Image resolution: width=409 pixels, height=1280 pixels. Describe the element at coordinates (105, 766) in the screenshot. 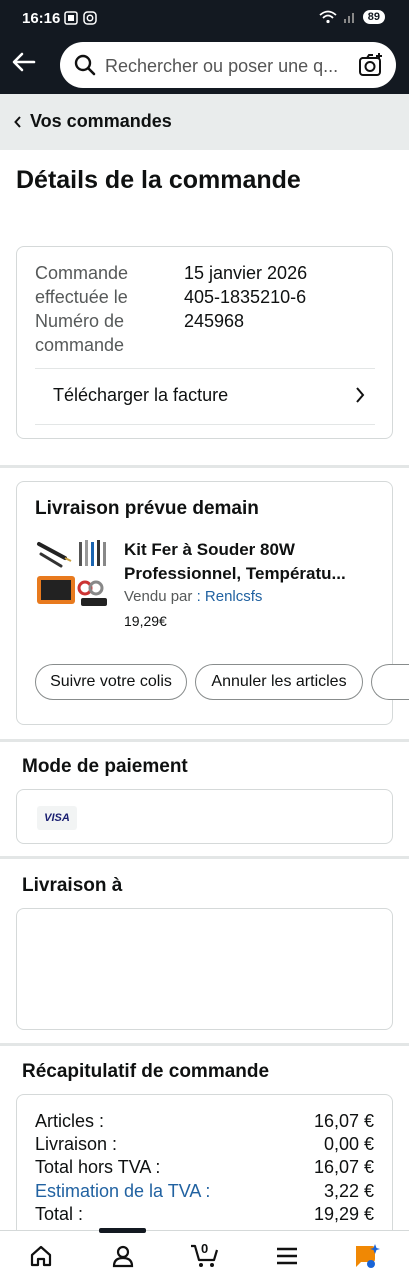

I see `payment-heading: Mode de paiement` at that location.